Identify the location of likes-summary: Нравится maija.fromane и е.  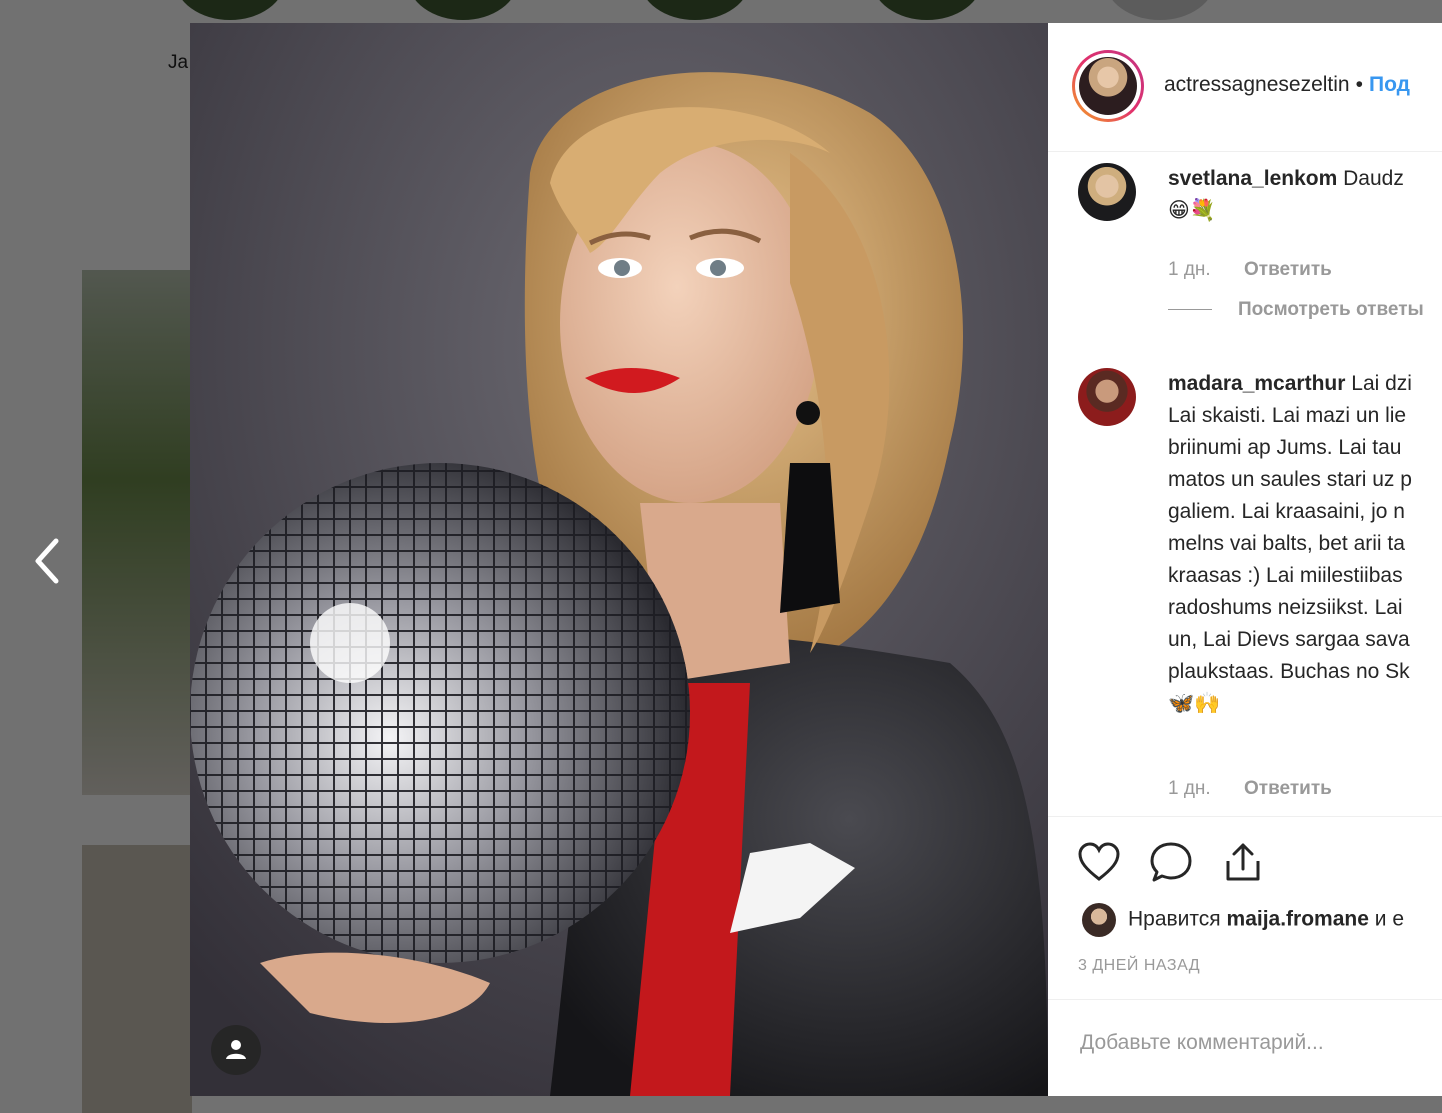
(1243, 920).